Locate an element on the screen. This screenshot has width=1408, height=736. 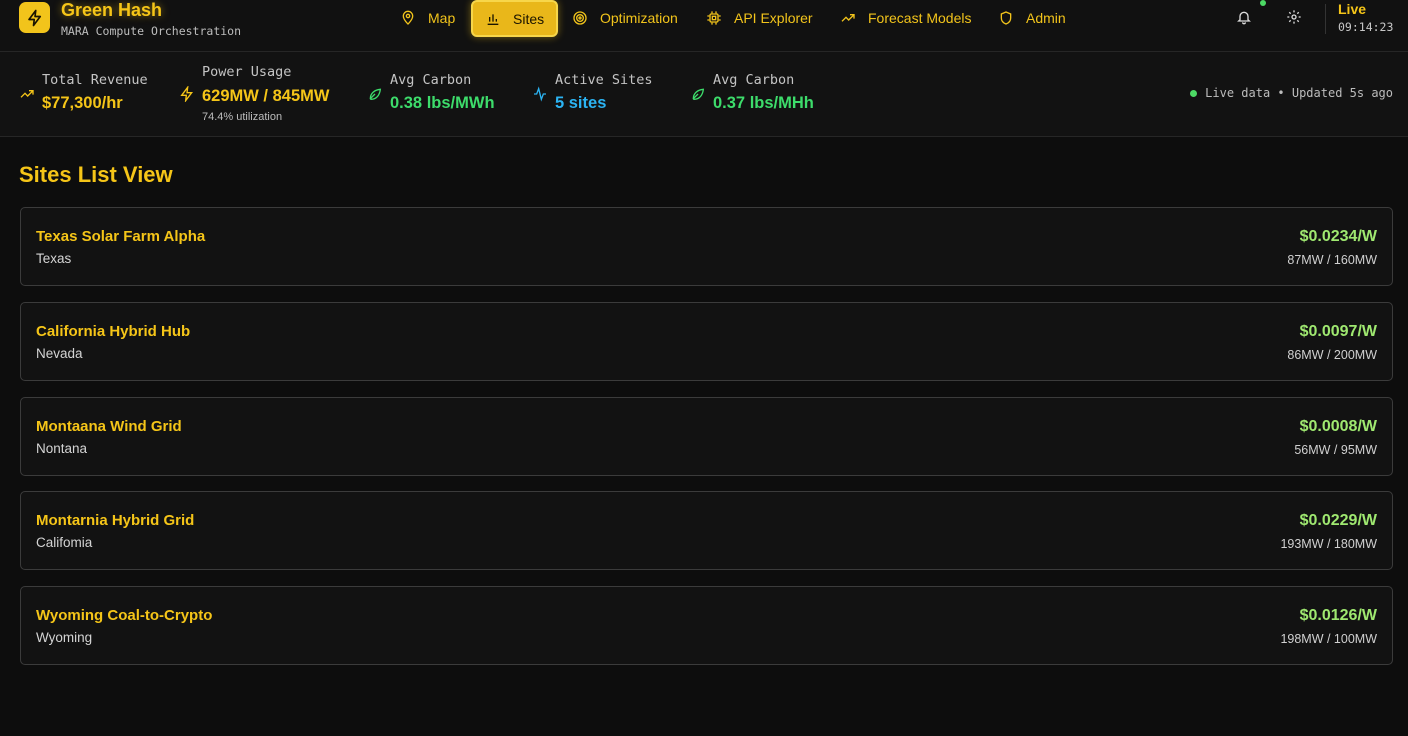
site-capacity: 87MW / 160MW is located at coordinates (1332, 260).